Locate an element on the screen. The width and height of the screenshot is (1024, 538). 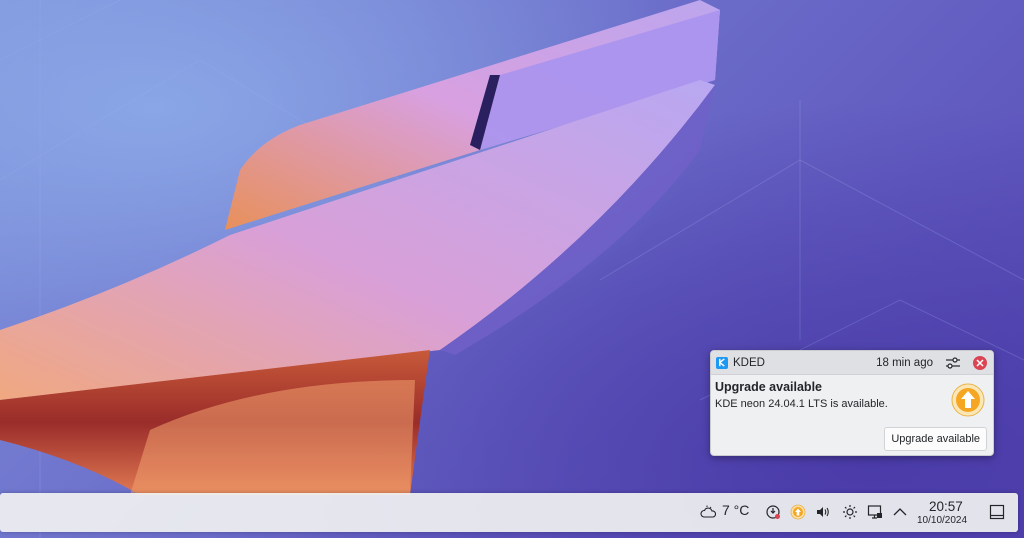
notification-time: 18 min ago is located at coordinates (904, 362).